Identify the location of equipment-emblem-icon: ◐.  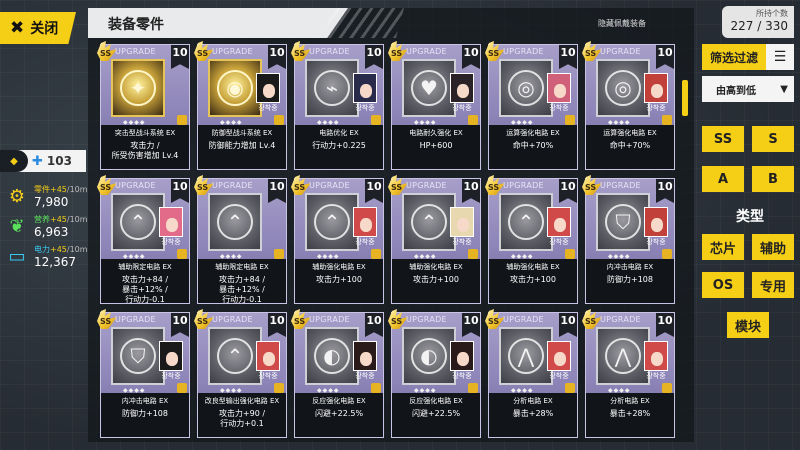
(332, 356).